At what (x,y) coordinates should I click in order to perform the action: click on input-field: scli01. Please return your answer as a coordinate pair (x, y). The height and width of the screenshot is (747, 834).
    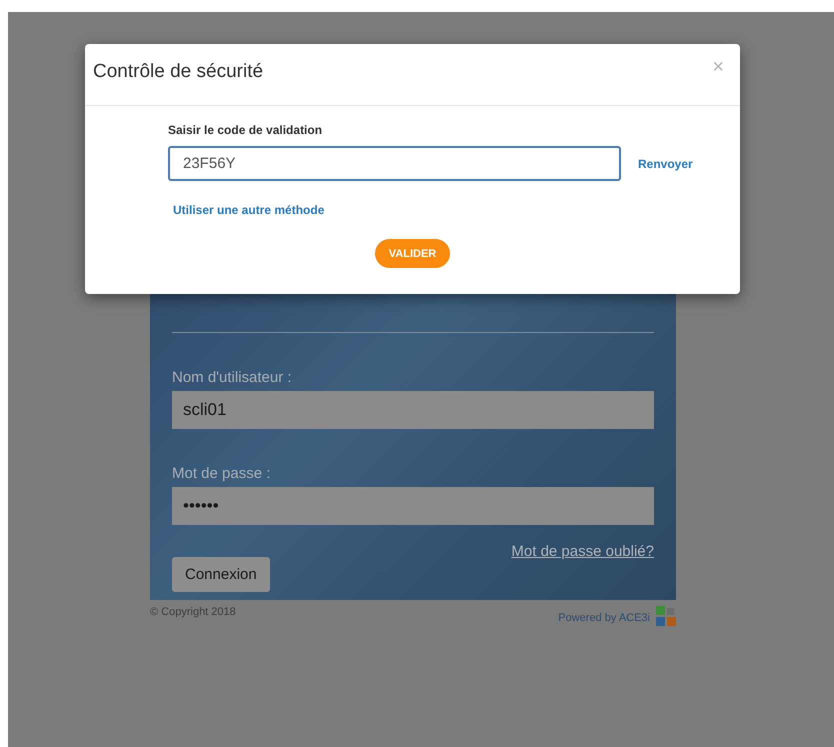
    Looking at the image, I should click on (413, 410).